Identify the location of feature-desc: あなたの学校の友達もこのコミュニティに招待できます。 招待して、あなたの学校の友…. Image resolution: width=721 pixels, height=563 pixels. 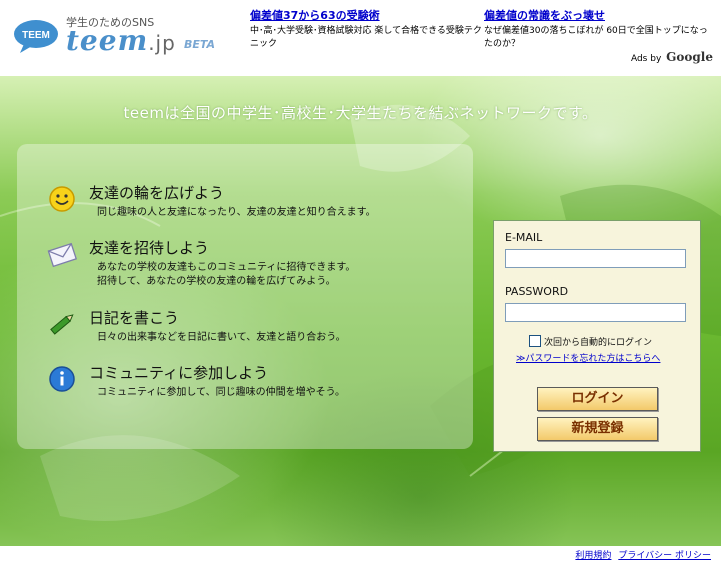
(226, 274).